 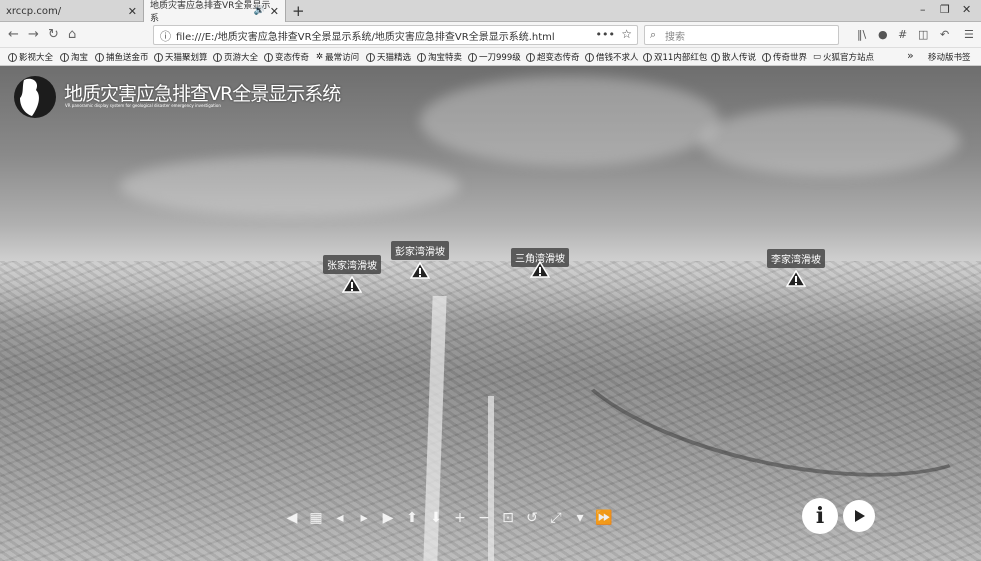 What do you see at coordinates (388, 518) in the screenshot?
I see `arrow-right2-icon: ▶` at bounding box center [388, 518].